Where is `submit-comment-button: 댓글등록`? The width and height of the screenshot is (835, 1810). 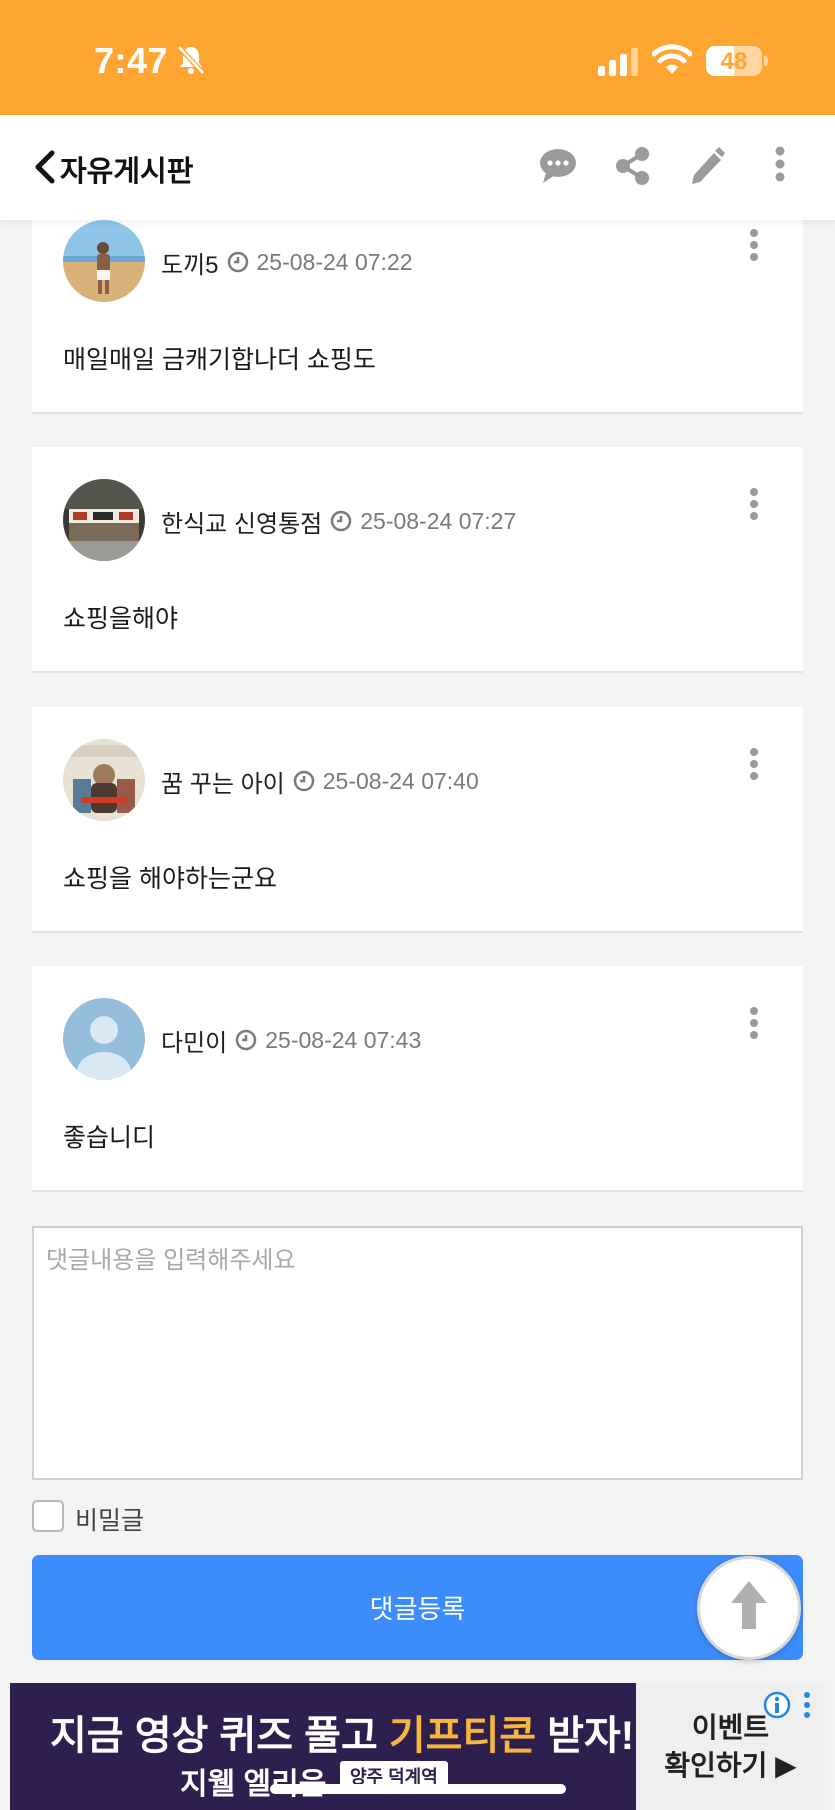
submit-comment-button: 댓글등록 is located at coordinates (417, 1607).